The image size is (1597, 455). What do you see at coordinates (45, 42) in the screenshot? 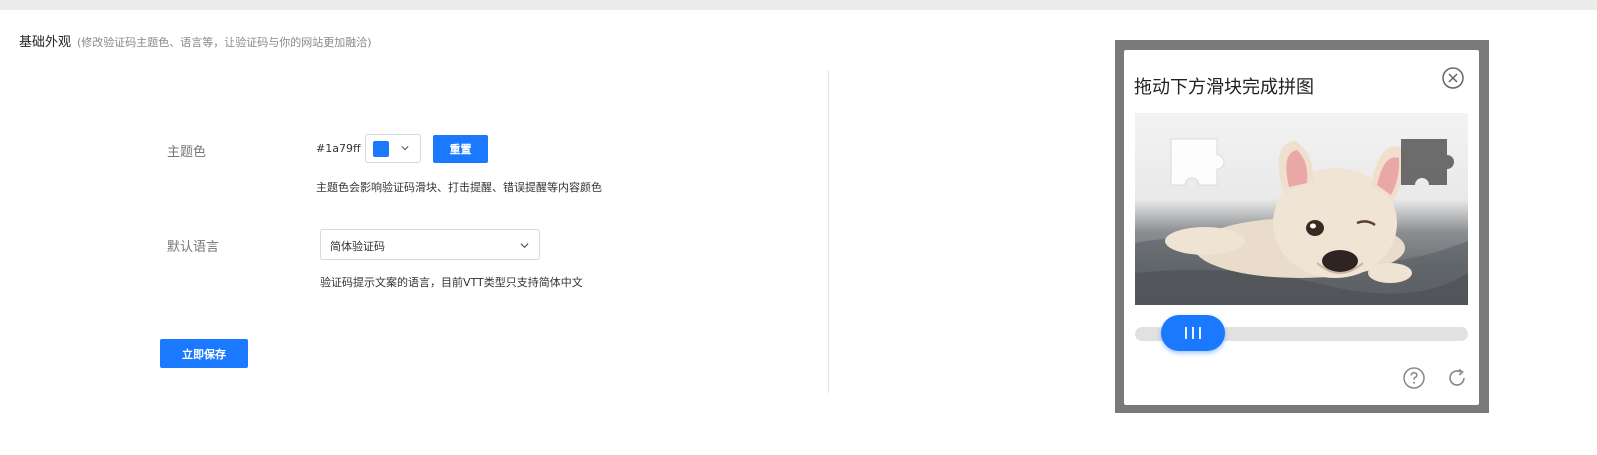
I see `section-title-text: 基础外观` at bounding box center [45, 42].